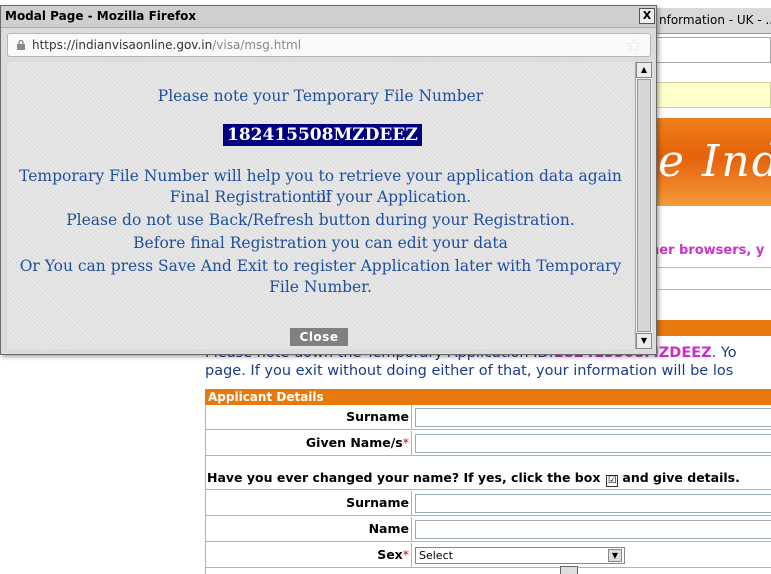  Describe the element at coordinates (593, 417) in the screenshot. I see `surname-field` at that location.